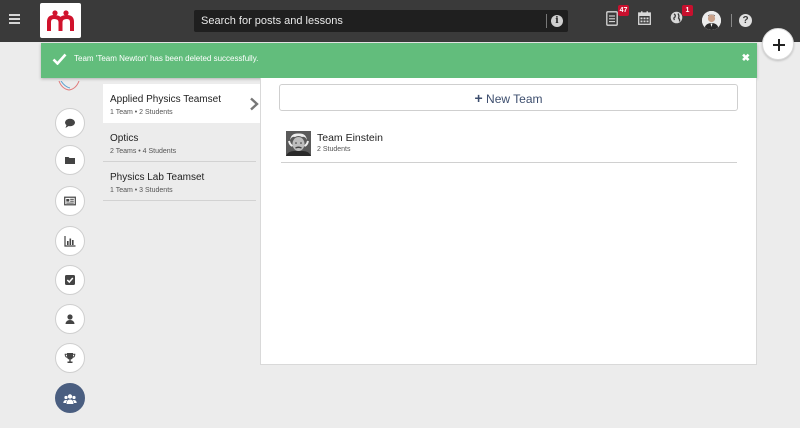 This screenshot has height=428, width=800. I want to click on header-divider, so click(731, 20).